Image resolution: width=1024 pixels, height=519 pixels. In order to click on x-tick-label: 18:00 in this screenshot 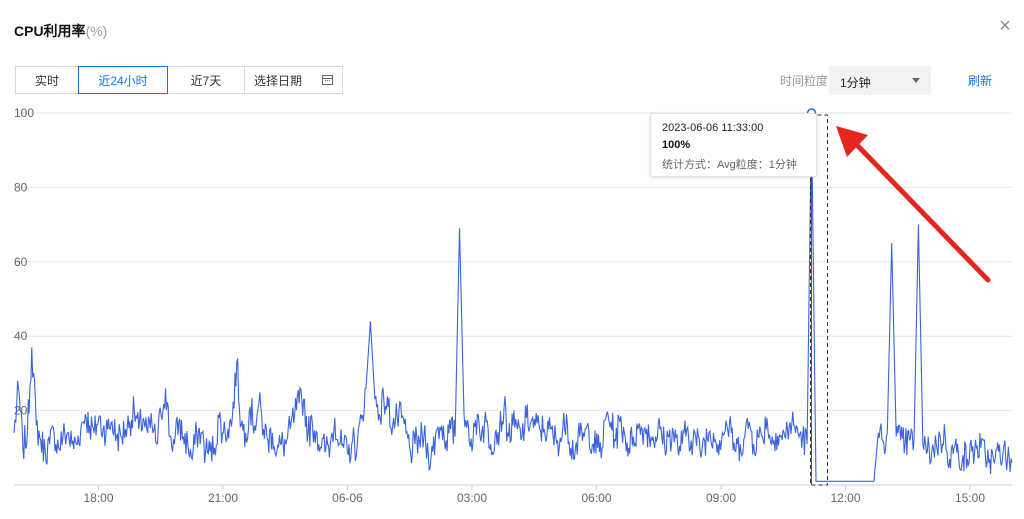, I will do `click(98, 498)`.